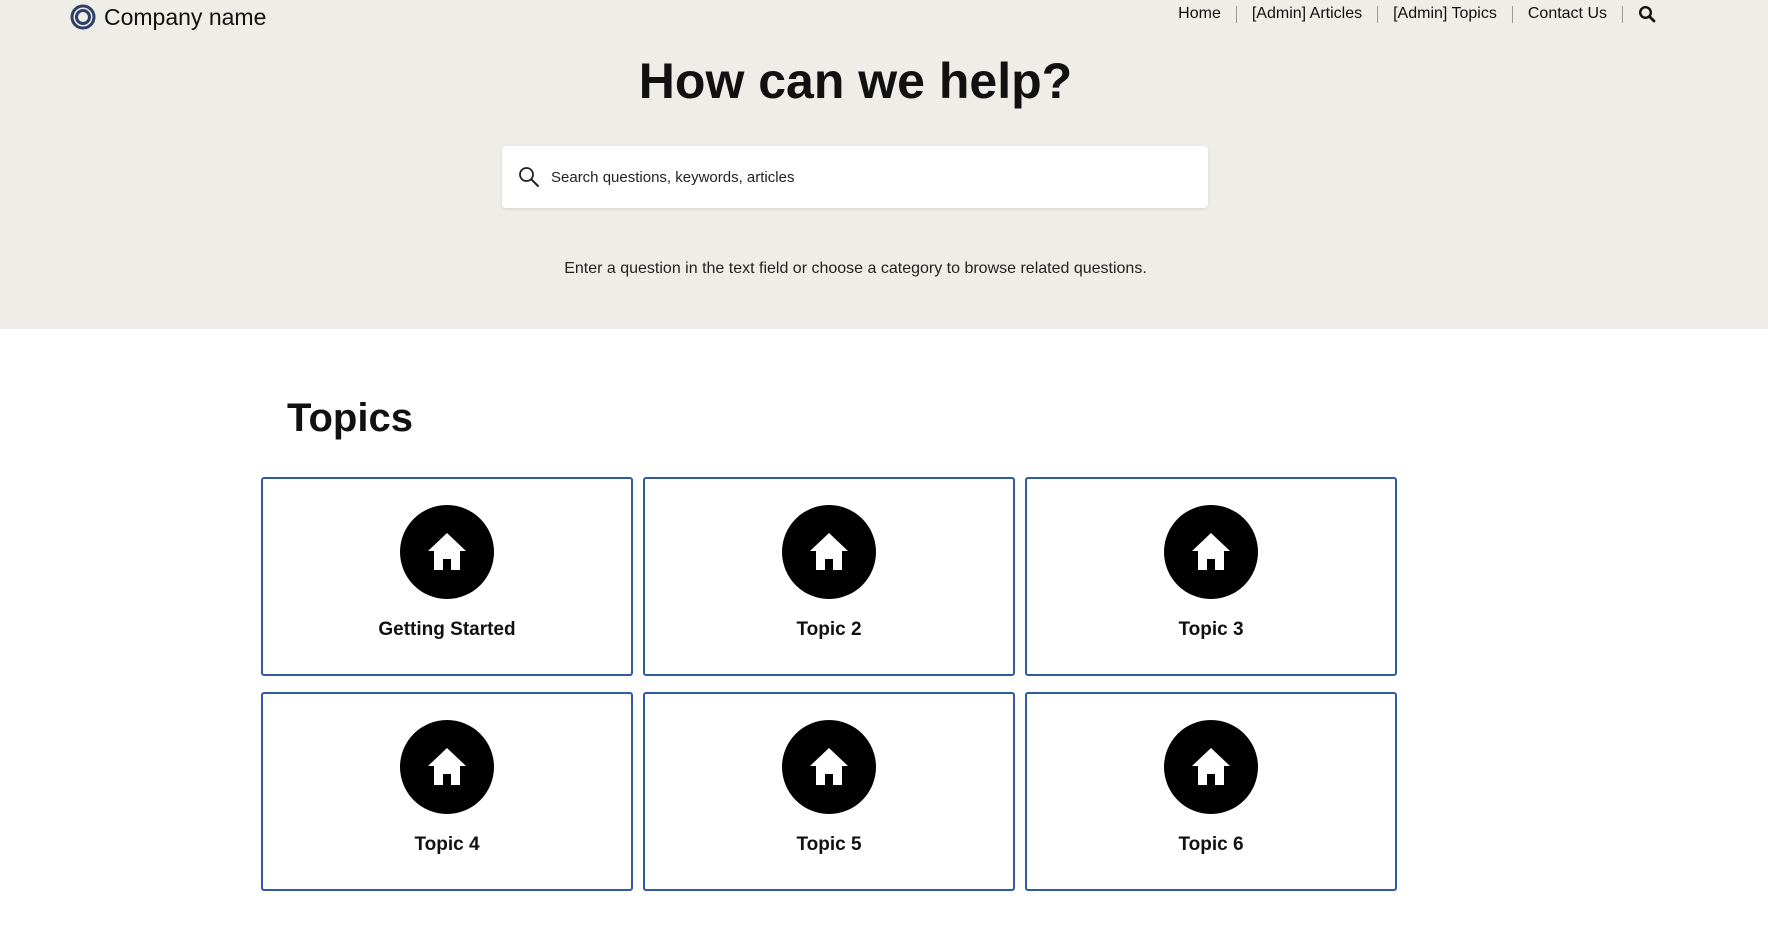 The height and width of the screenshot is (936, 1768). Describe the element at coordinates (185, 17) in the screenshot. I see `brand-name: Company name` at that location.